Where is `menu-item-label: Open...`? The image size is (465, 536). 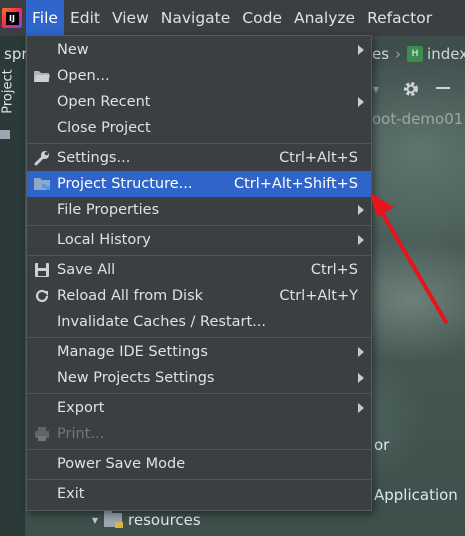 menu-item-label: Open... is located at coordinates (83, 76).